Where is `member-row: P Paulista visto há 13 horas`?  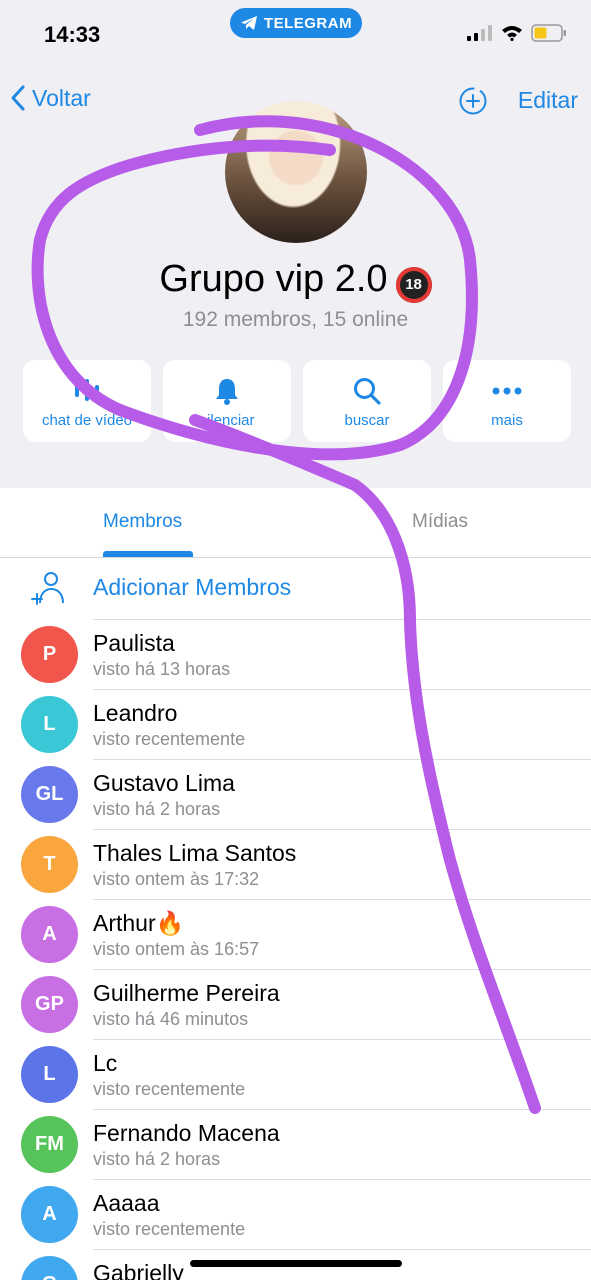 member-row: P Paulista visto há 13 horas is located at coordinates (295, 655).